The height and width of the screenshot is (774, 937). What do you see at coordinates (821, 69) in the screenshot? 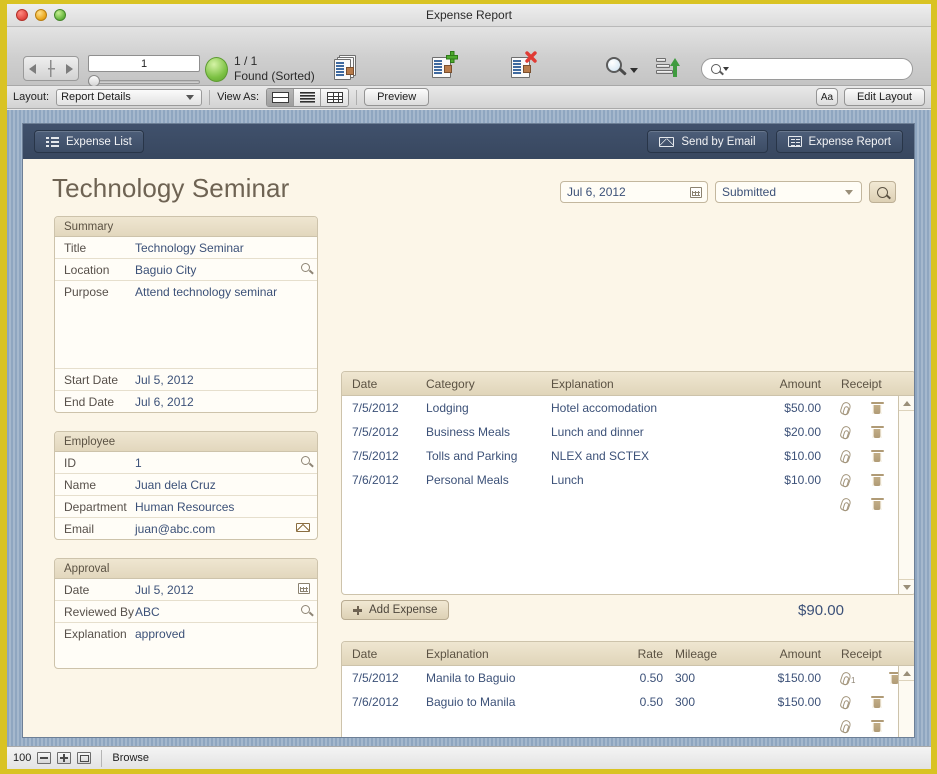
I see `search-input` at bounding box center [821, 69].